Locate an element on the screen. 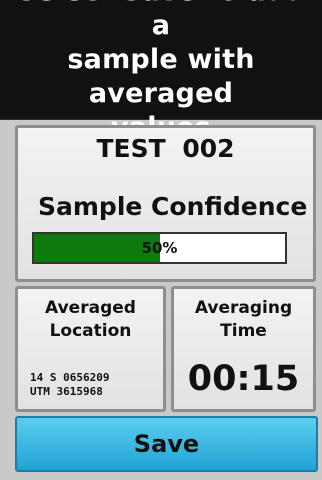 The height and width of the screenshot is (480, 322). averaged-location-title: Averaged Location is located at coordinates (90, 319).